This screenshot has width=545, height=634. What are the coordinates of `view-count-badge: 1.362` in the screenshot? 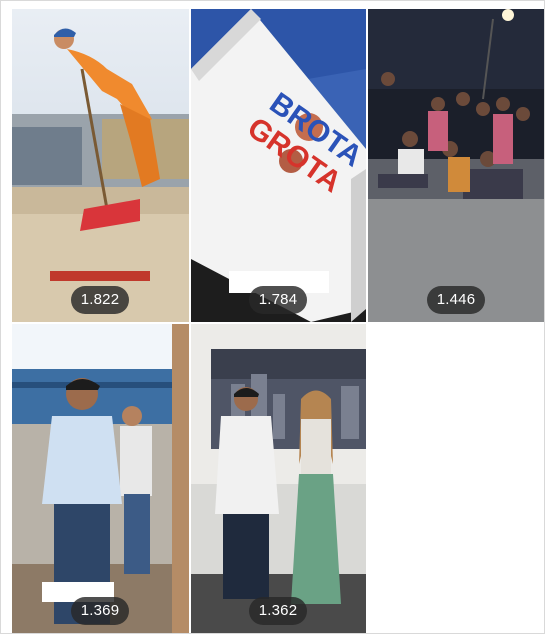 It's located at (278, 611).